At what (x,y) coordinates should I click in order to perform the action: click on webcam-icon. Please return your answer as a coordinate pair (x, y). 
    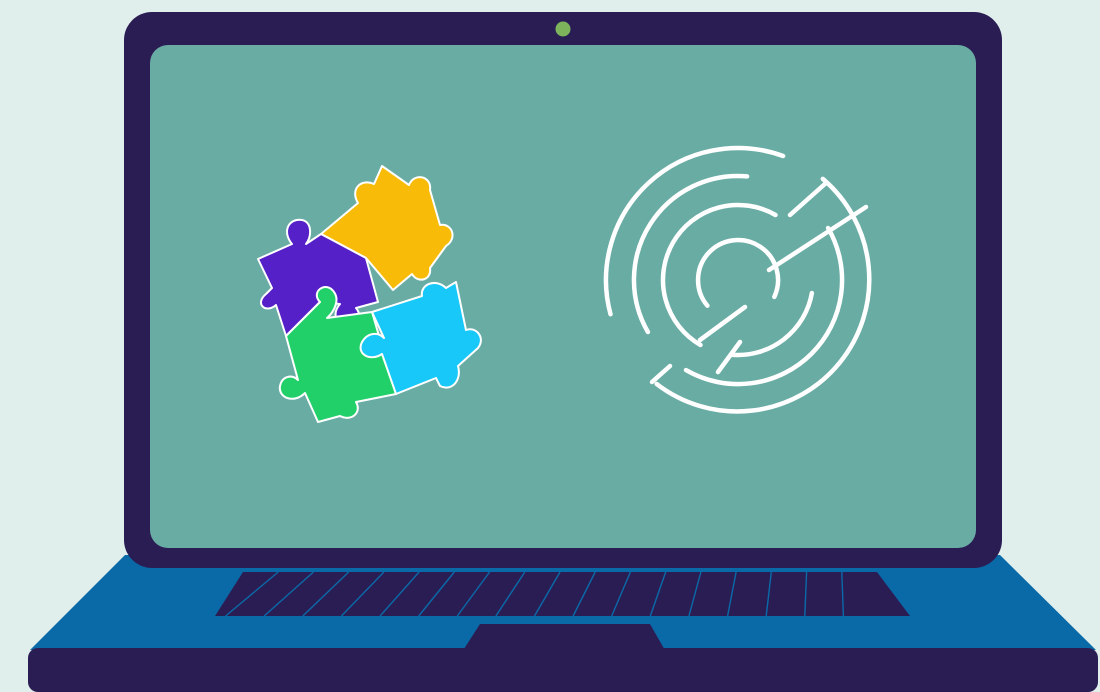
    Looking at the image, I should click on (563, 29).